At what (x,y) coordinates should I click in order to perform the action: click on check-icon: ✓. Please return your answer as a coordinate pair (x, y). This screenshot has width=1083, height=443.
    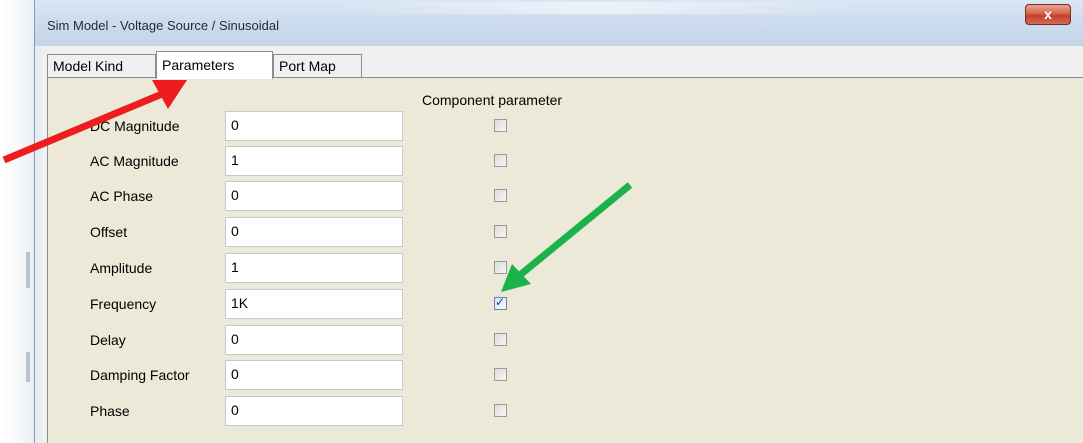
    Looking at the image, I should click on (500, 302).